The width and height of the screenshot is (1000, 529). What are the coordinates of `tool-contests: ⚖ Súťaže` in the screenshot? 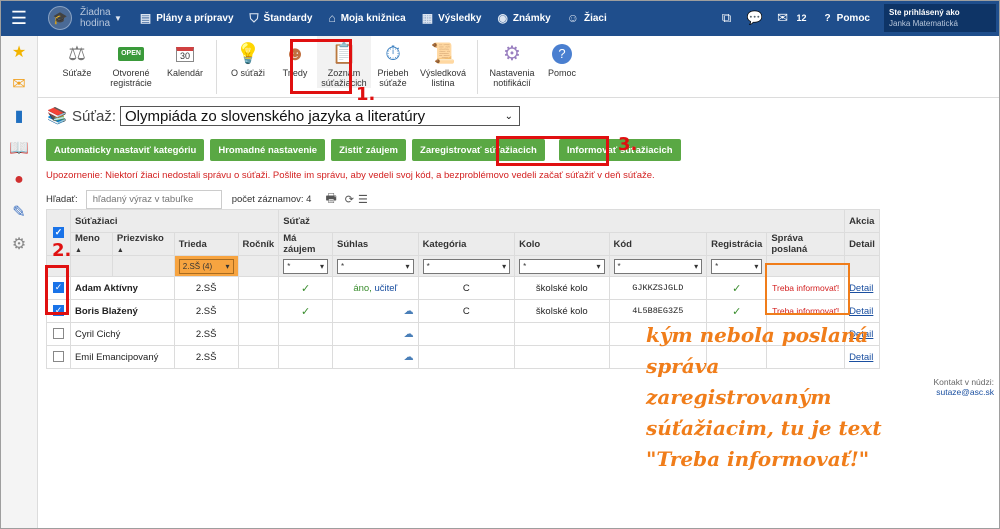 It's located at (77, 57).